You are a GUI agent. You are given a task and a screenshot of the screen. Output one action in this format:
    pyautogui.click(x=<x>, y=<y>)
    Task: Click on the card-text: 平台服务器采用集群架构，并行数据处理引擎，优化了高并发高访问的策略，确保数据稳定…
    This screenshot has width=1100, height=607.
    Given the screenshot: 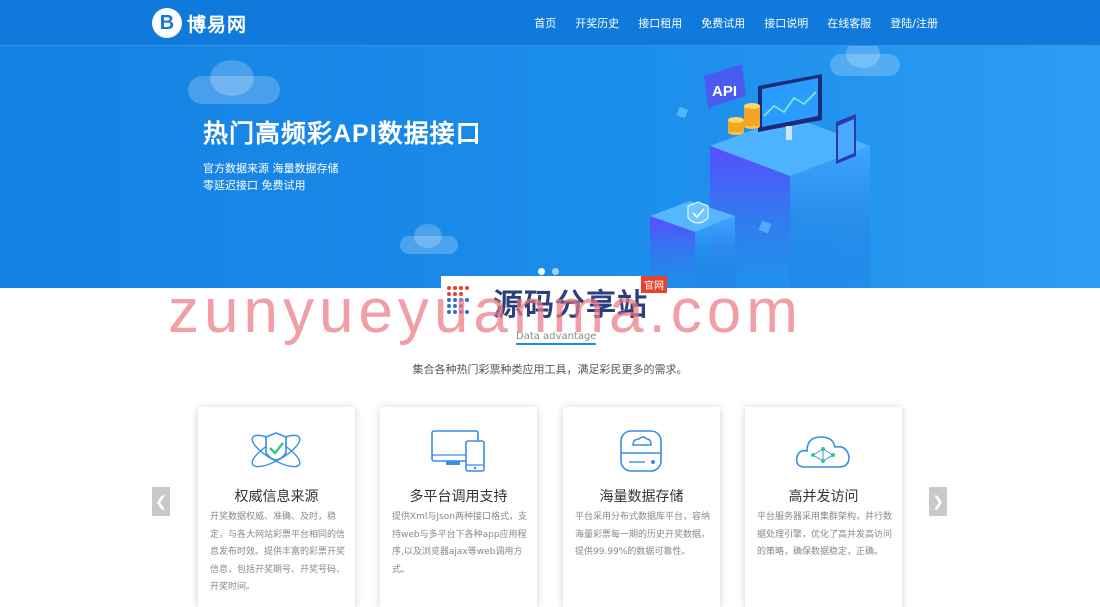 What is the action you would take?
    pyautogui.click(x=825, y=534)
    